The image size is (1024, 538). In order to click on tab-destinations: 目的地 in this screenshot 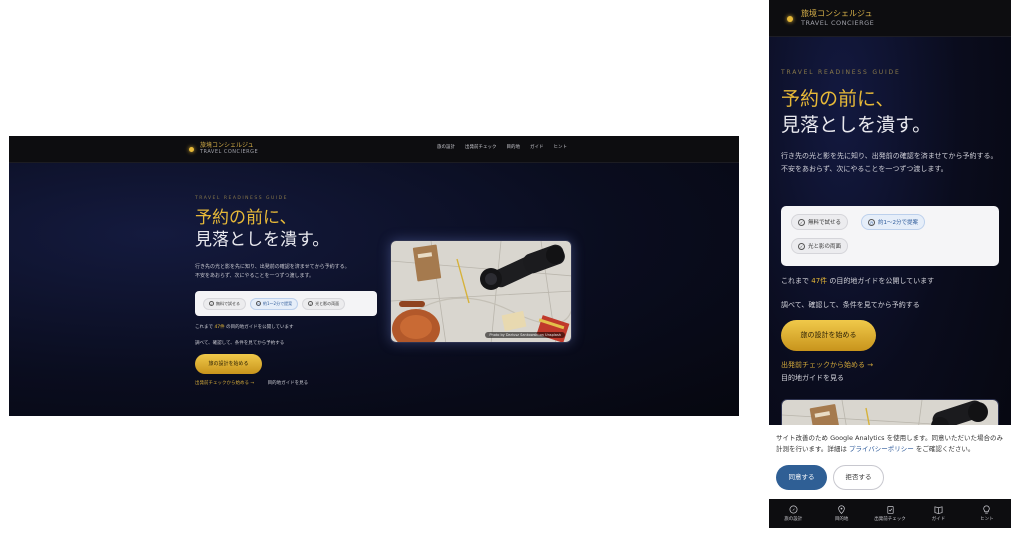, I will do `click(841, 513)`.